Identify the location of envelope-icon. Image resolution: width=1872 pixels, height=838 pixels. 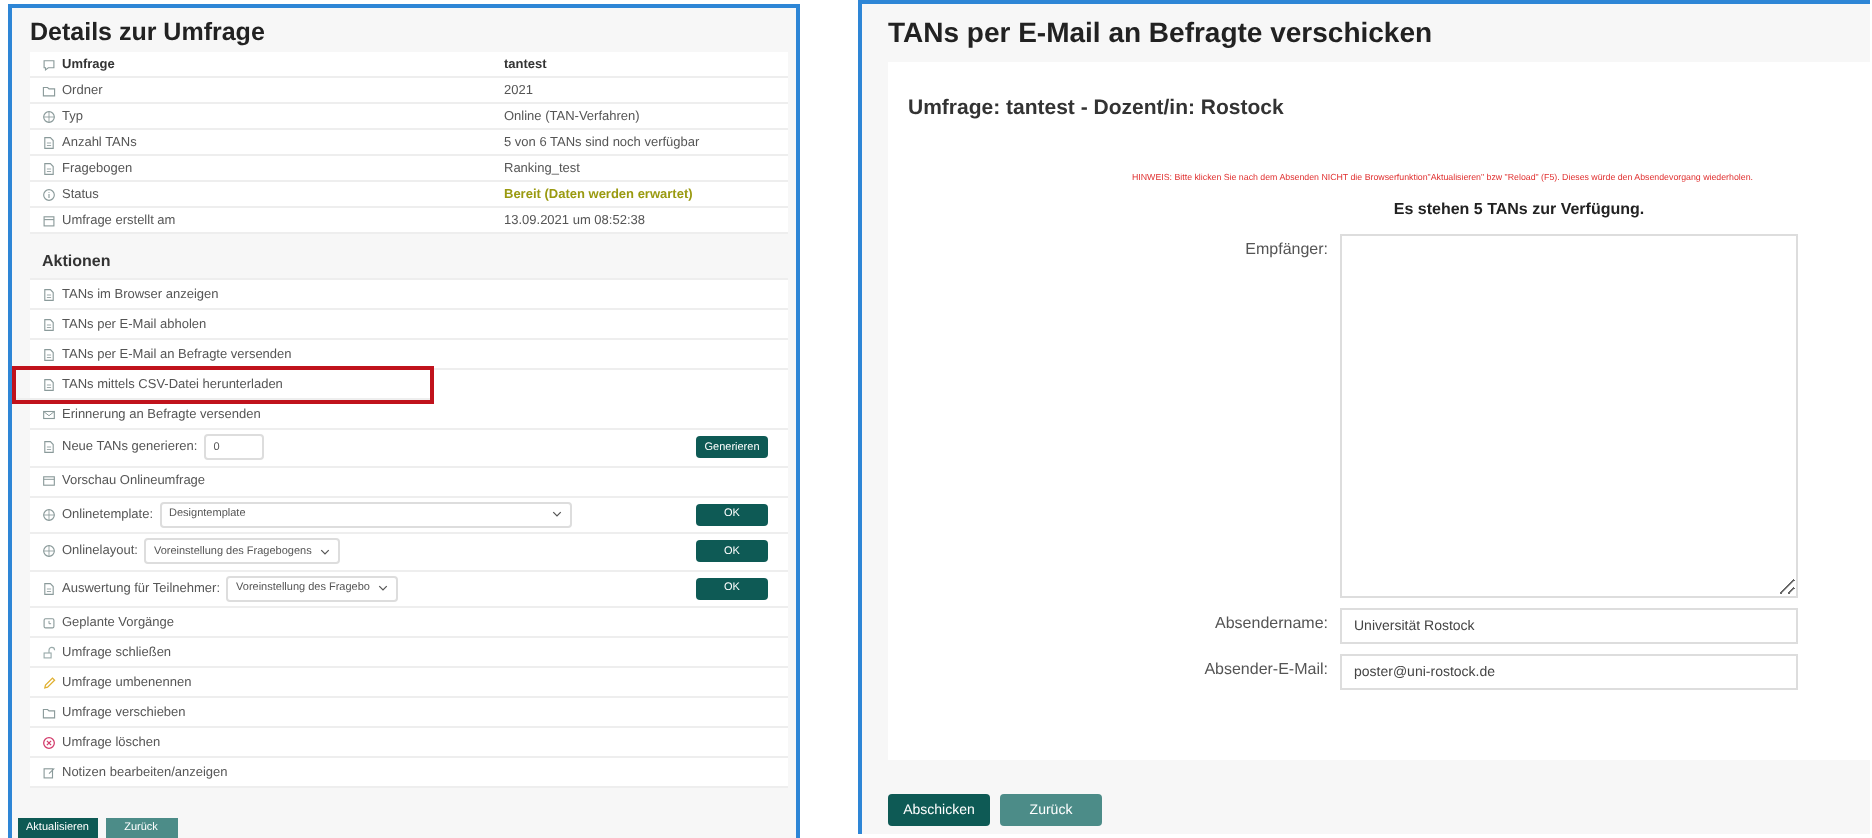
(49, 414).